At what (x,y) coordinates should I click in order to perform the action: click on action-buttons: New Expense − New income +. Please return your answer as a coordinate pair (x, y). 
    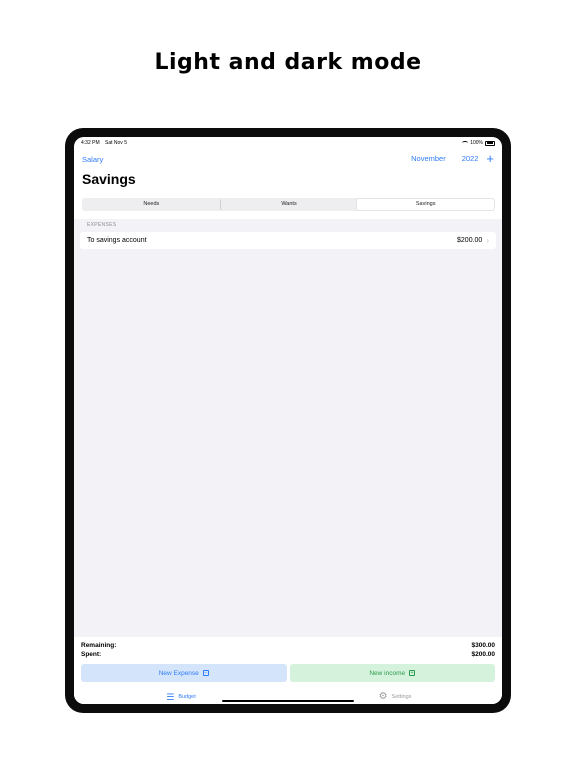
    Looking at the image, I should click on (288, 673).